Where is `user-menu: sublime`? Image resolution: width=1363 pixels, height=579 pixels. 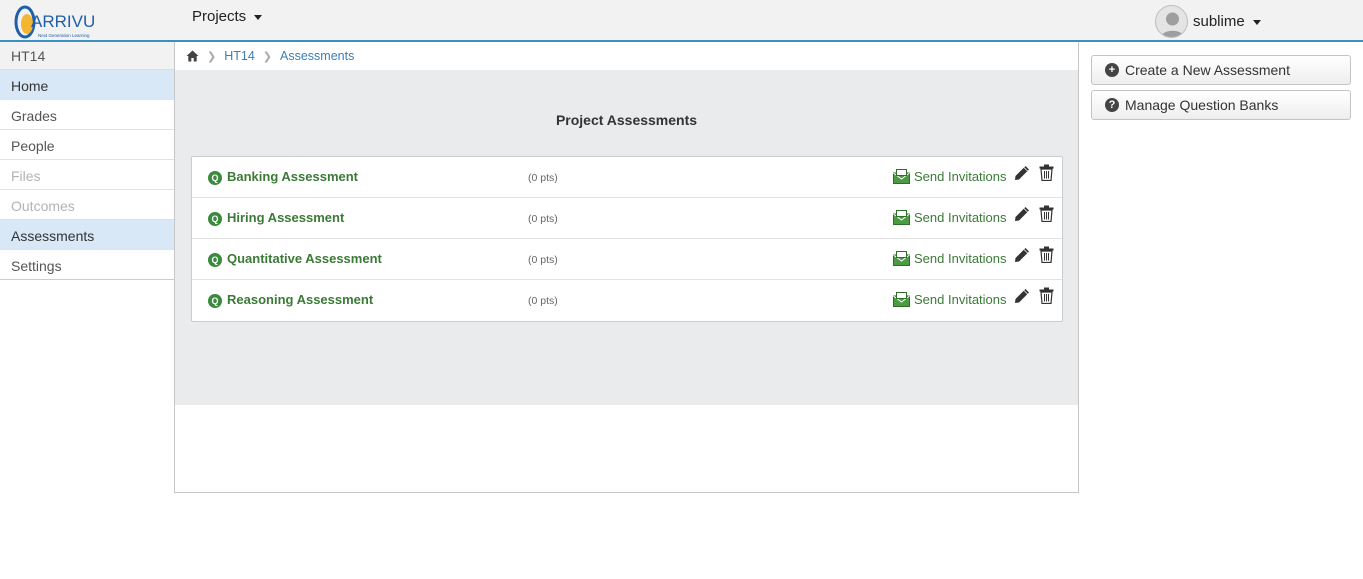
user-menu: sublime is located at coordinates (1208, 21).